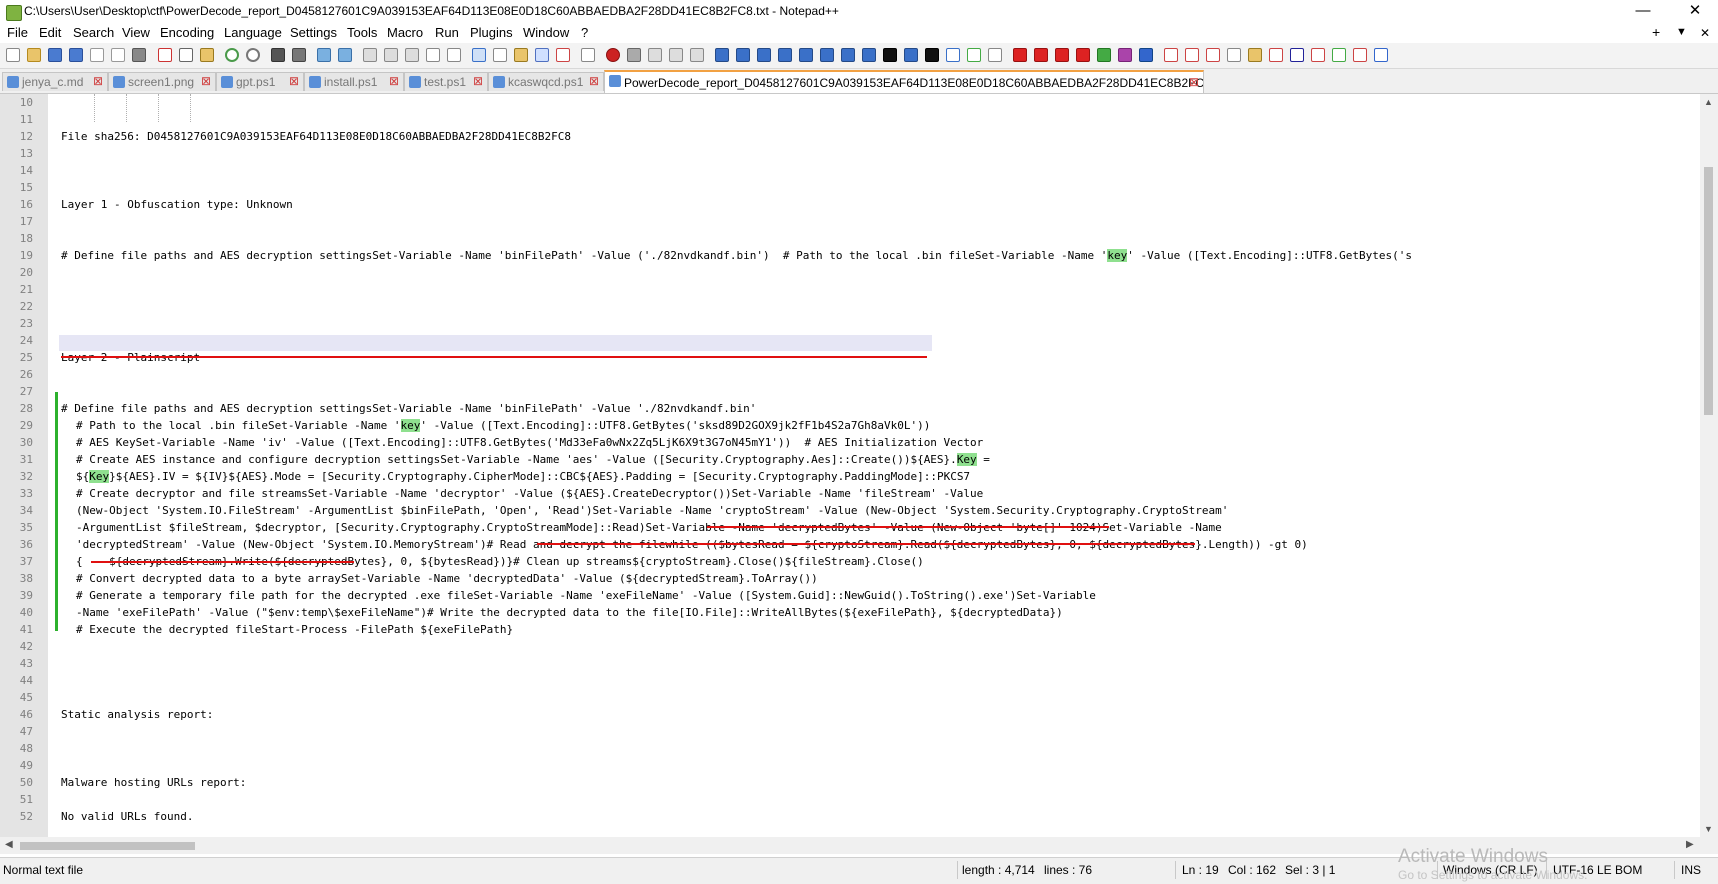 The image size is (1718, 884). What do you see at coordinates (995, 55) in the screenshot?
I see `plugin-14-icon` at bounding box center [995, 55].